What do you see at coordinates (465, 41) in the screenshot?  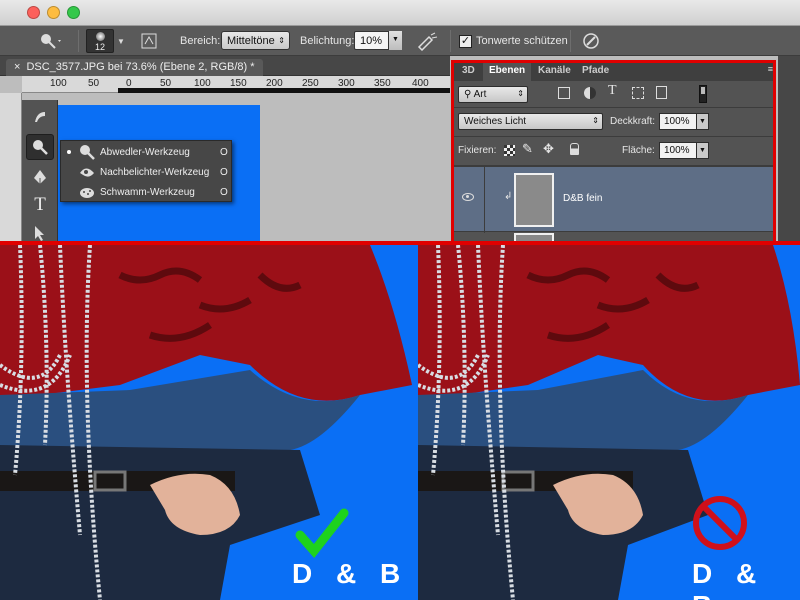 I see `checkbox-checked-icon: ✓` at bounding box center [465, 41].